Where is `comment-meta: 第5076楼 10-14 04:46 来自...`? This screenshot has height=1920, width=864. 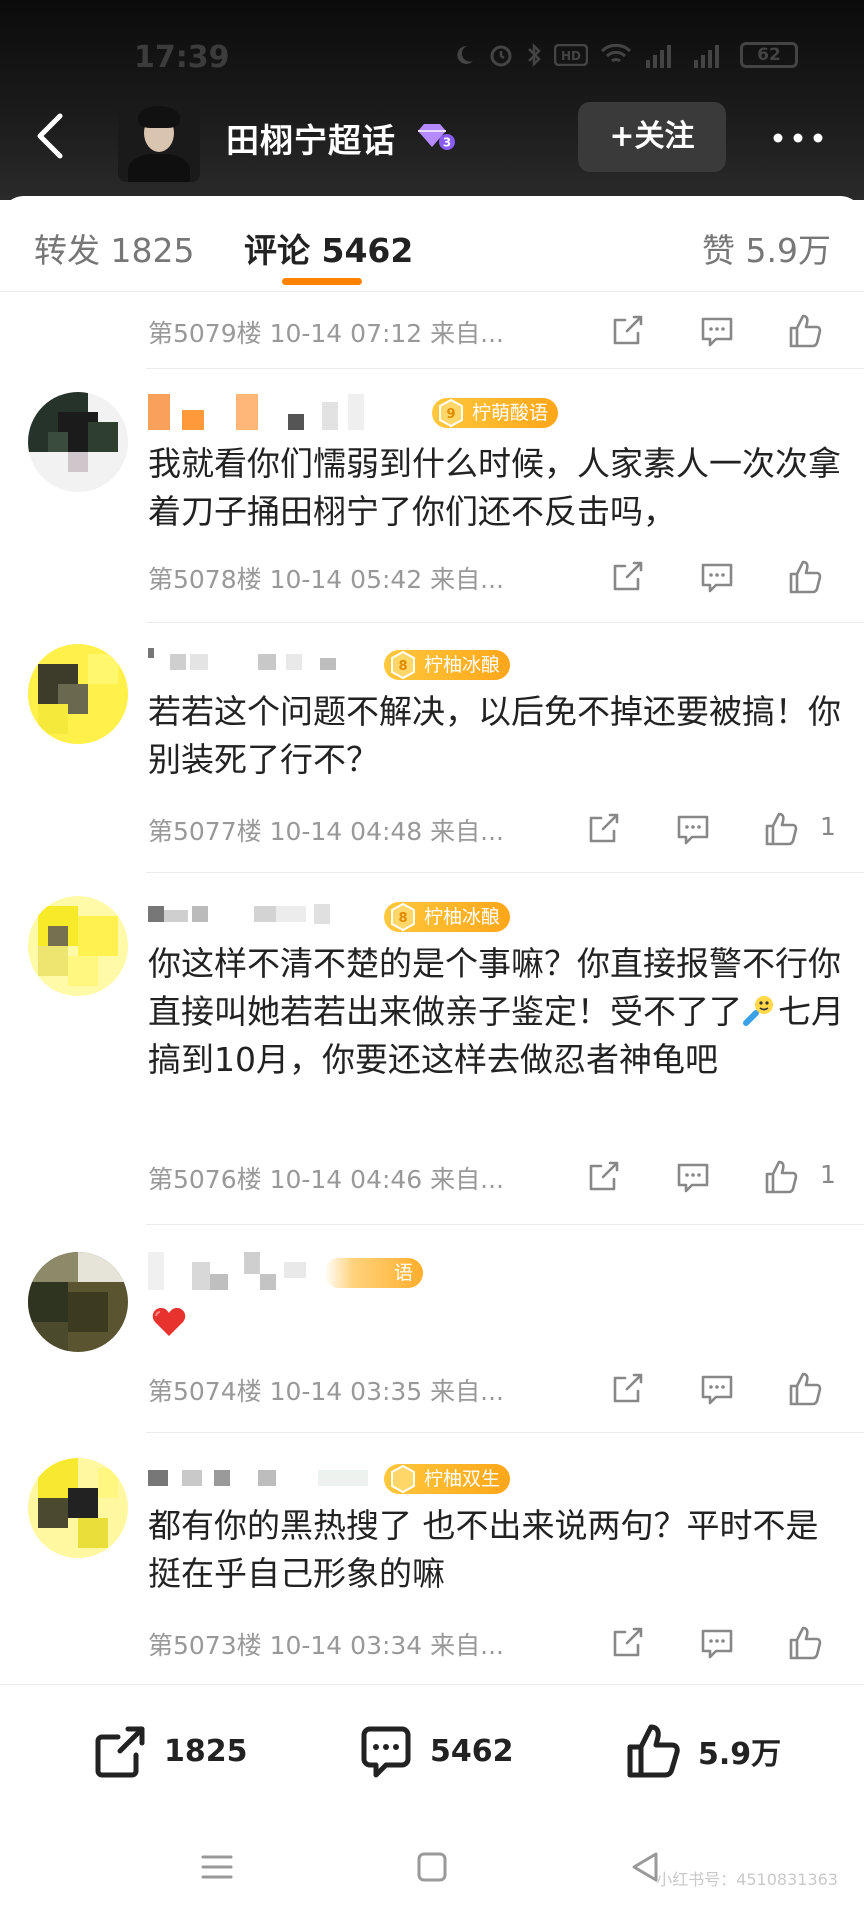 comment-meta: 第5076楼 10-14 04:46 来自... is located at coordinates (326, 1179).